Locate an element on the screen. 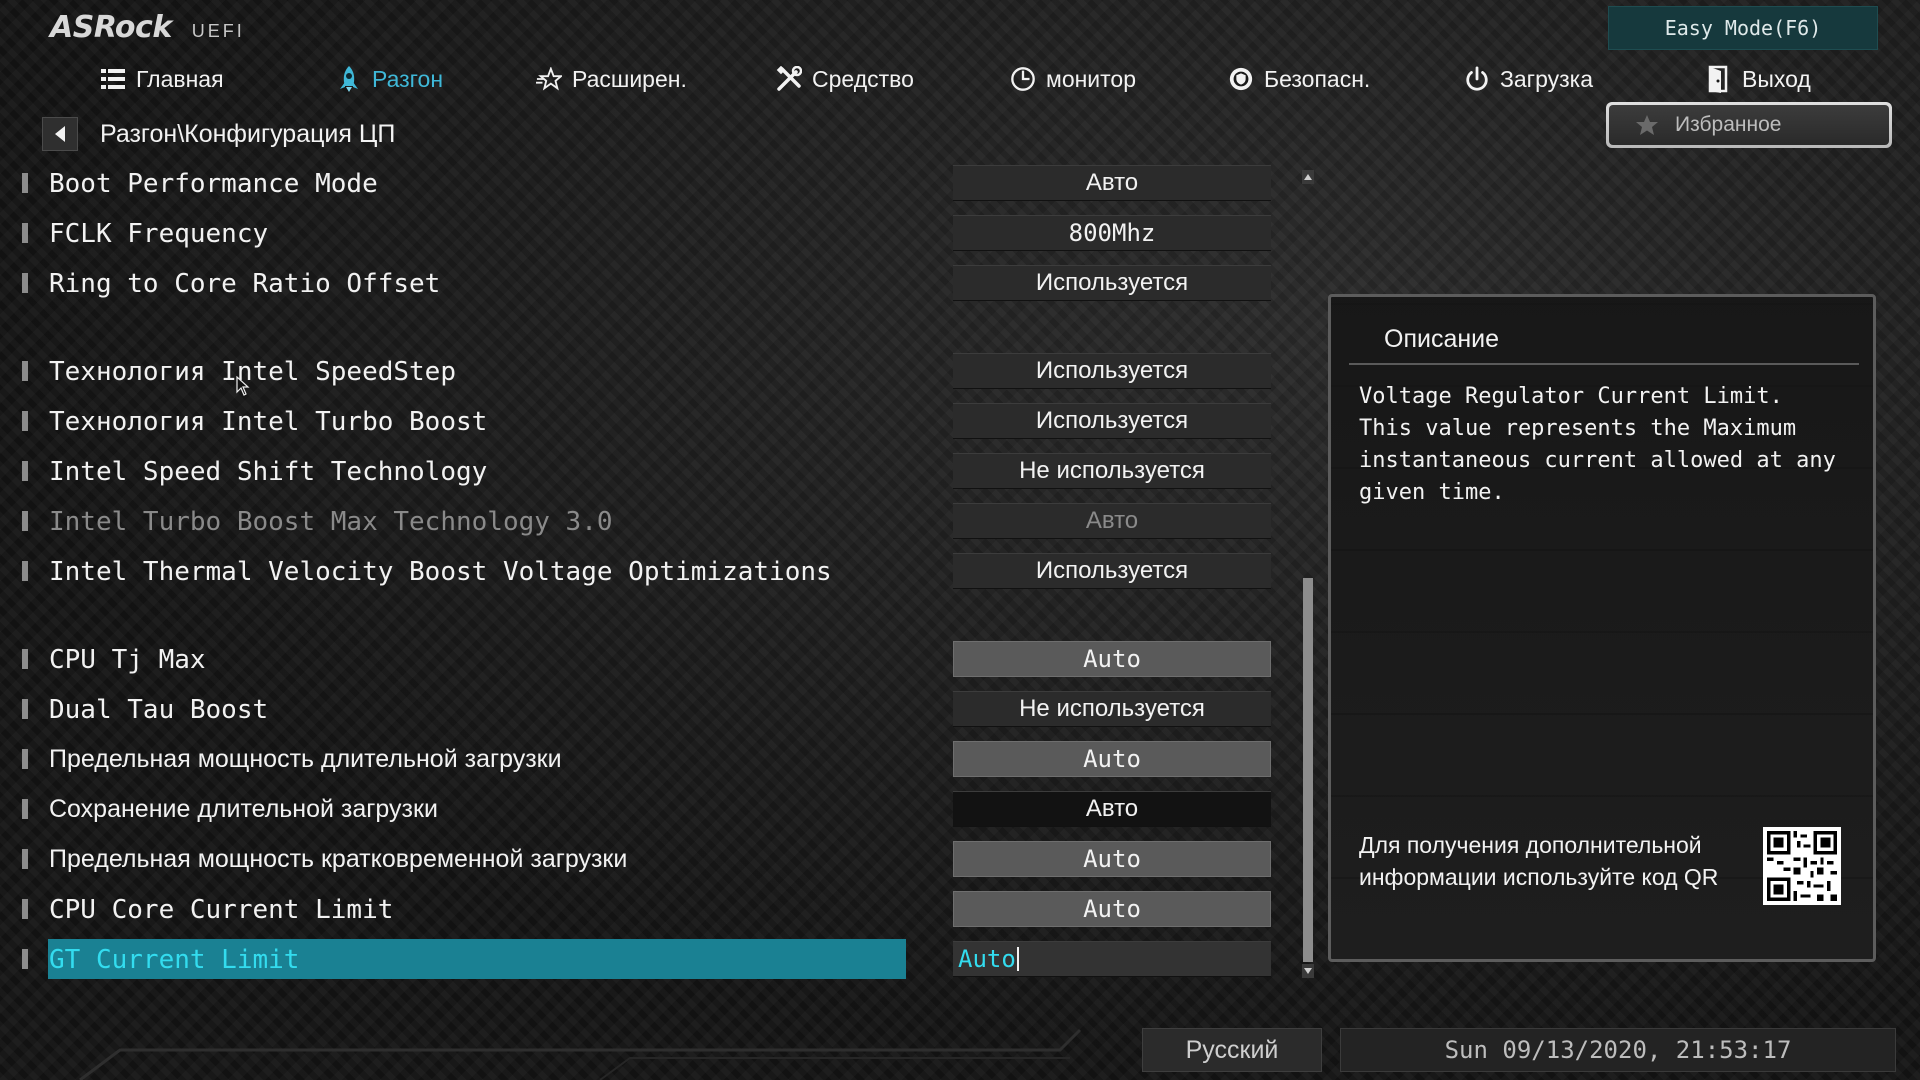 Image resolution: width=1920 pixels, height=1080 pixels. setting-row: Ring to Core Ratio Offset Используется is located at coordinates (650, 283).